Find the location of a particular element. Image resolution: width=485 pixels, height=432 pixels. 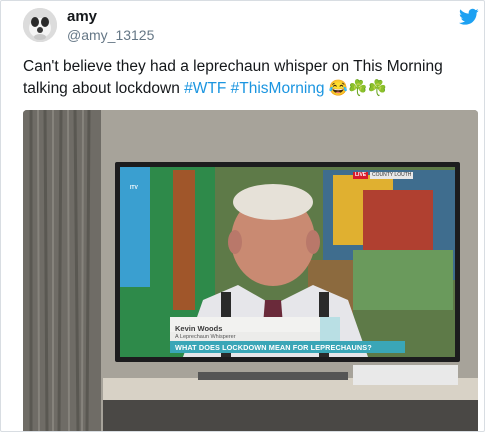

author-name: amy is located at coordinates (82, 16).